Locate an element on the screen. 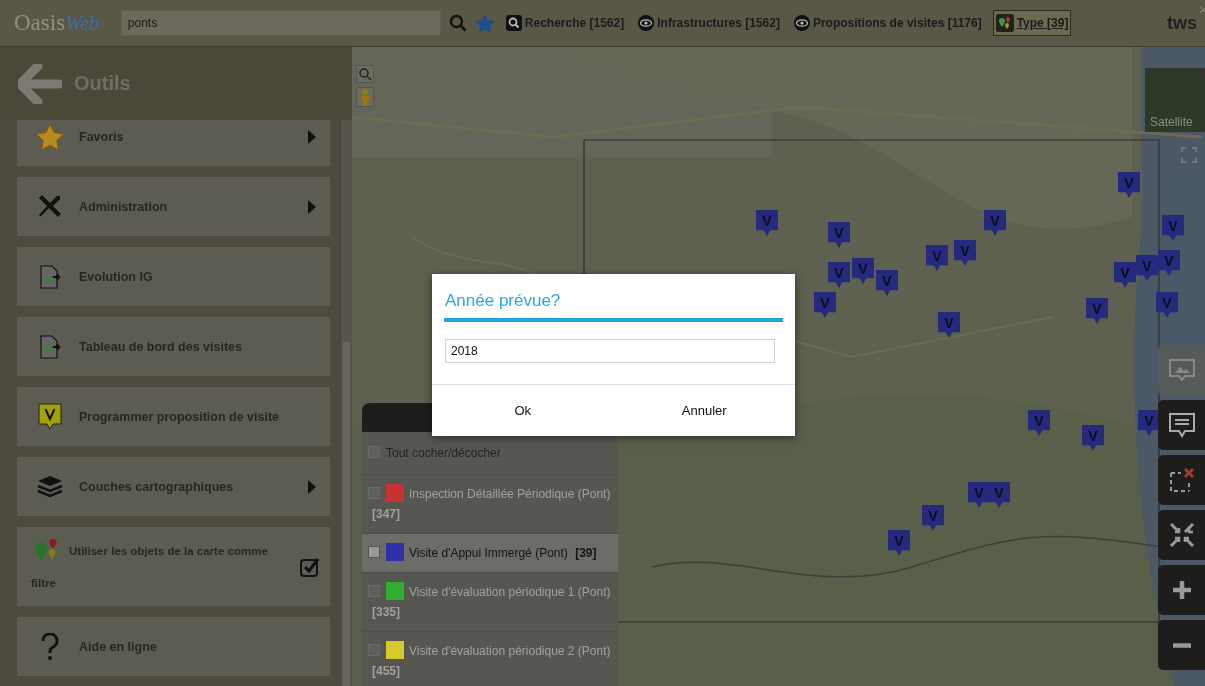  app-logo: OasisWeb is located at coordinates (56, 23).